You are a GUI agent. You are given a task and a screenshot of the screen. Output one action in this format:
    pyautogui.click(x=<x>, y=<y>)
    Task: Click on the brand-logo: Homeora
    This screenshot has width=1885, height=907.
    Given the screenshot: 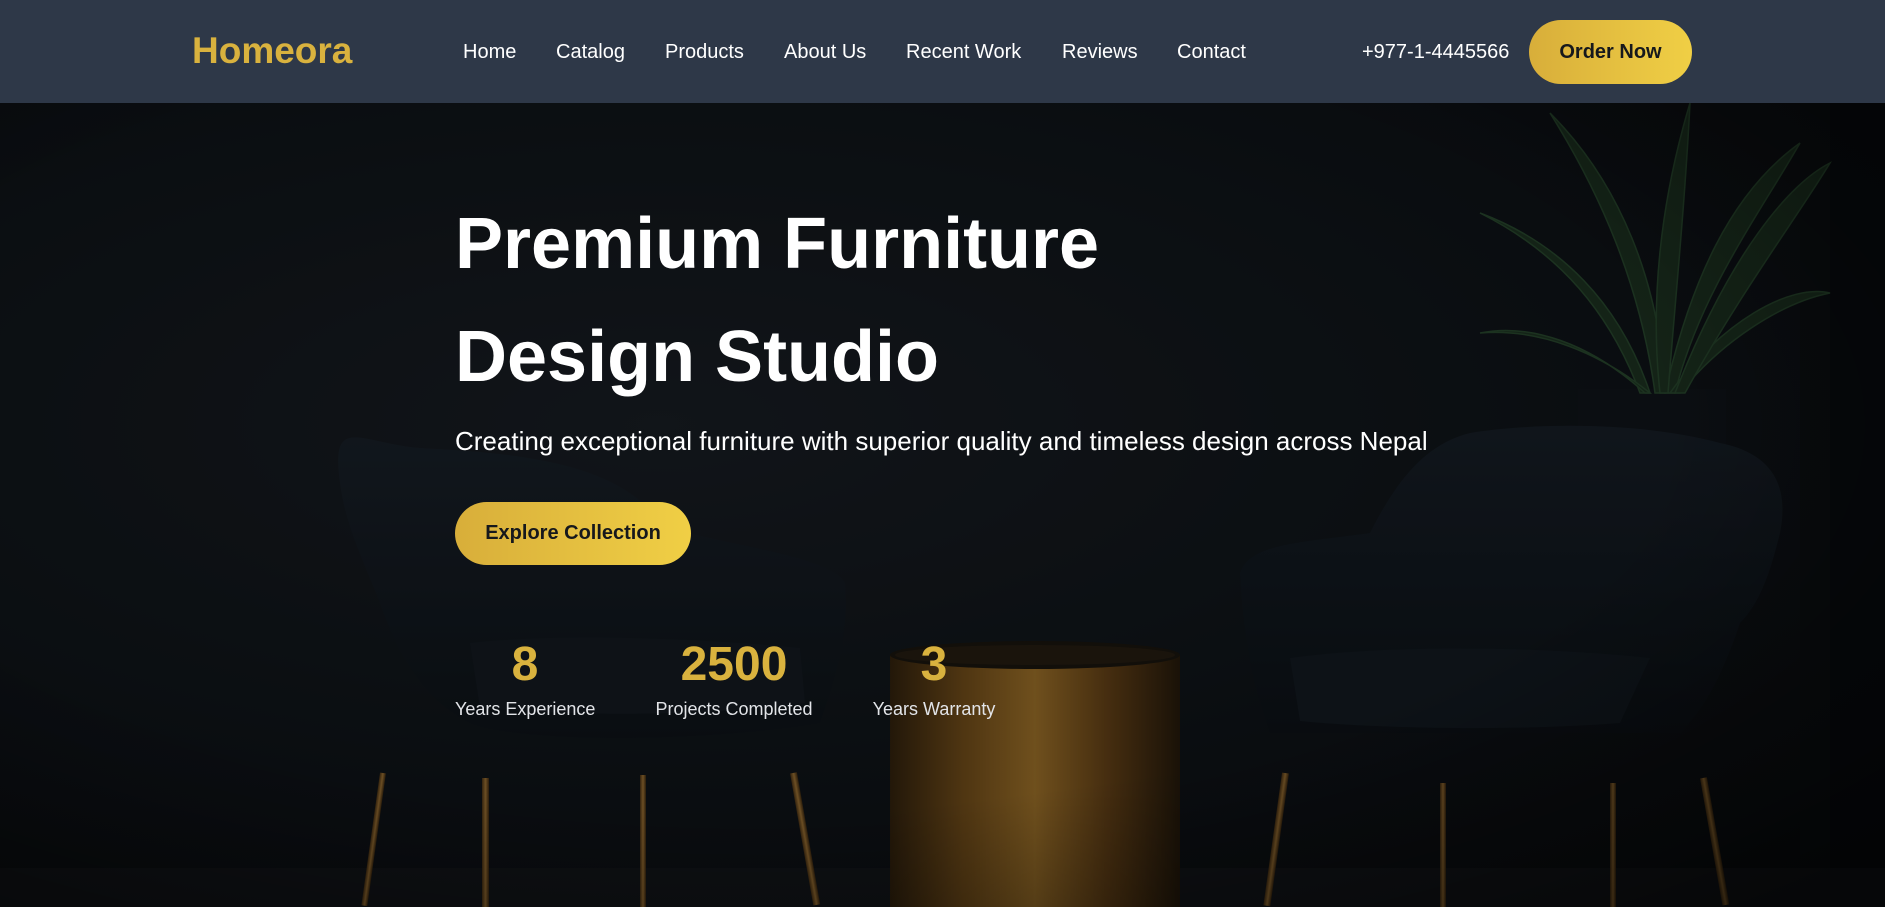 What is the action you would take?
    pyautogui.click(x=272, y=51)
    